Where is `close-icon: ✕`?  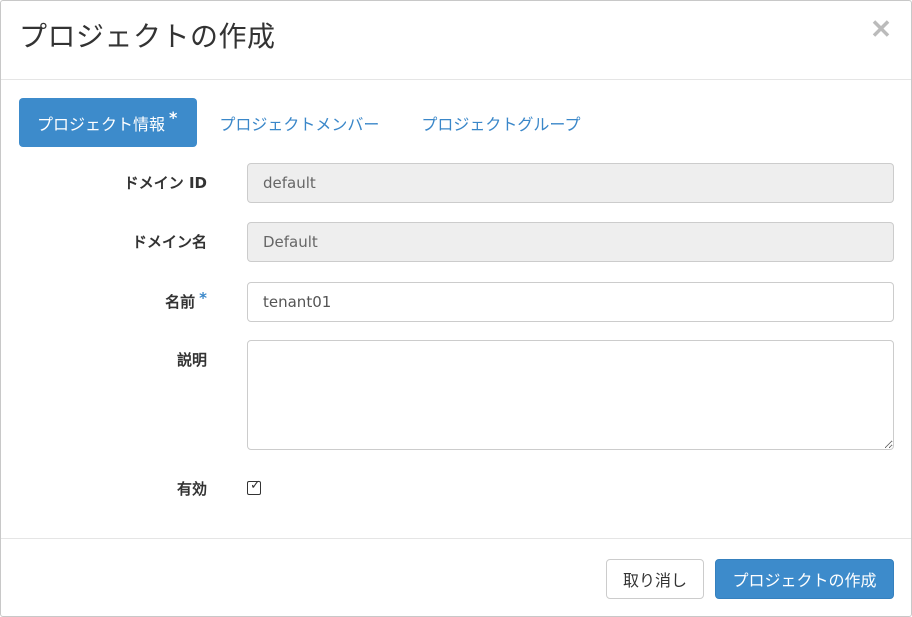
close-icon: ✕ is located at coordinates (881, 29).